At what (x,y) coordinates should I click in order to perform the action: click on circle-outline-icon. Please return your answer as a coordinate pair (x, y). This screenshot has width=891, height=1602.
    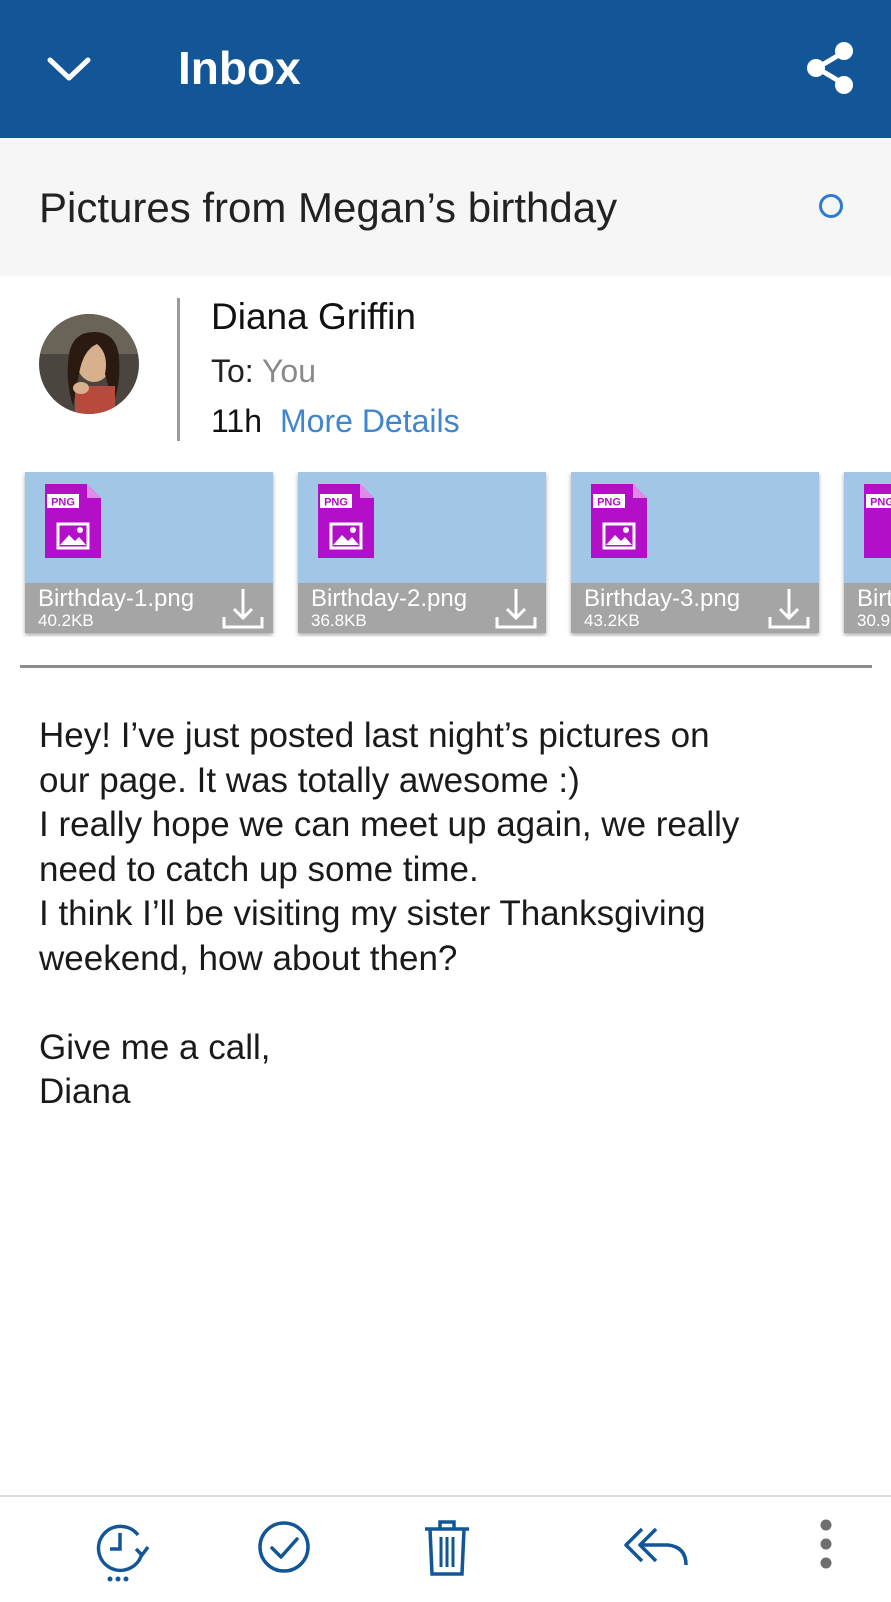
    Looking at the image, I should click on (831, 206).